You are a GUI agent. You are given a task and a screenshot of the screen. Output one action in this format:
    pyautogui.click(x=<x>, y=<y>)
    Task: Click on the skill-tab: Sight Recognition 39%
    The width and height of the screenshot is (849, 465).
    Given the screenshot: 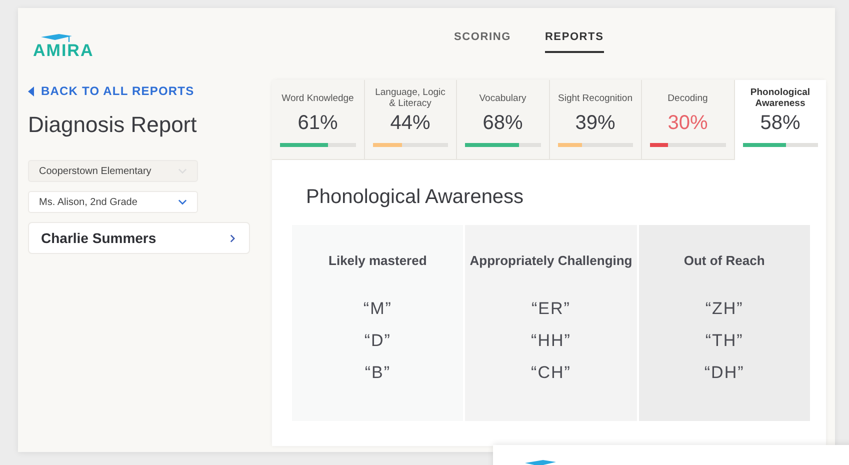 What is the action you would take?
    pyautogui.click(x=596, y=120)
    